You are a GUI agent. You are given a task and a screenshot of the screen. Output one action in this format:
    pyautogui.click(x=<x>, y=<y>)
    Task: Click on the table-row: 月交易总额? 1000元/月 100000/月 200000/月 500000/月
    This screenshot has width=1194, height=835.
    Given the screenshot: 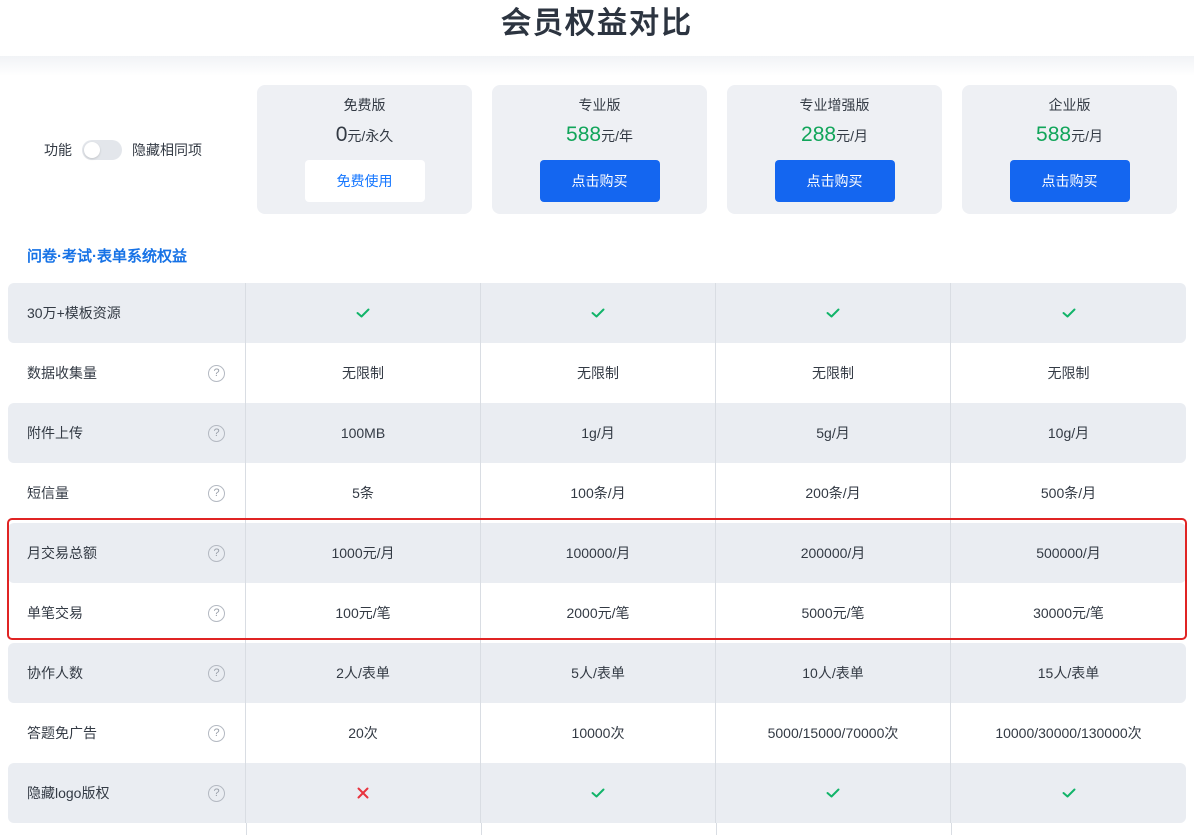 What is the action you would take?
    pyautogui.click(x=597, y=553)
    